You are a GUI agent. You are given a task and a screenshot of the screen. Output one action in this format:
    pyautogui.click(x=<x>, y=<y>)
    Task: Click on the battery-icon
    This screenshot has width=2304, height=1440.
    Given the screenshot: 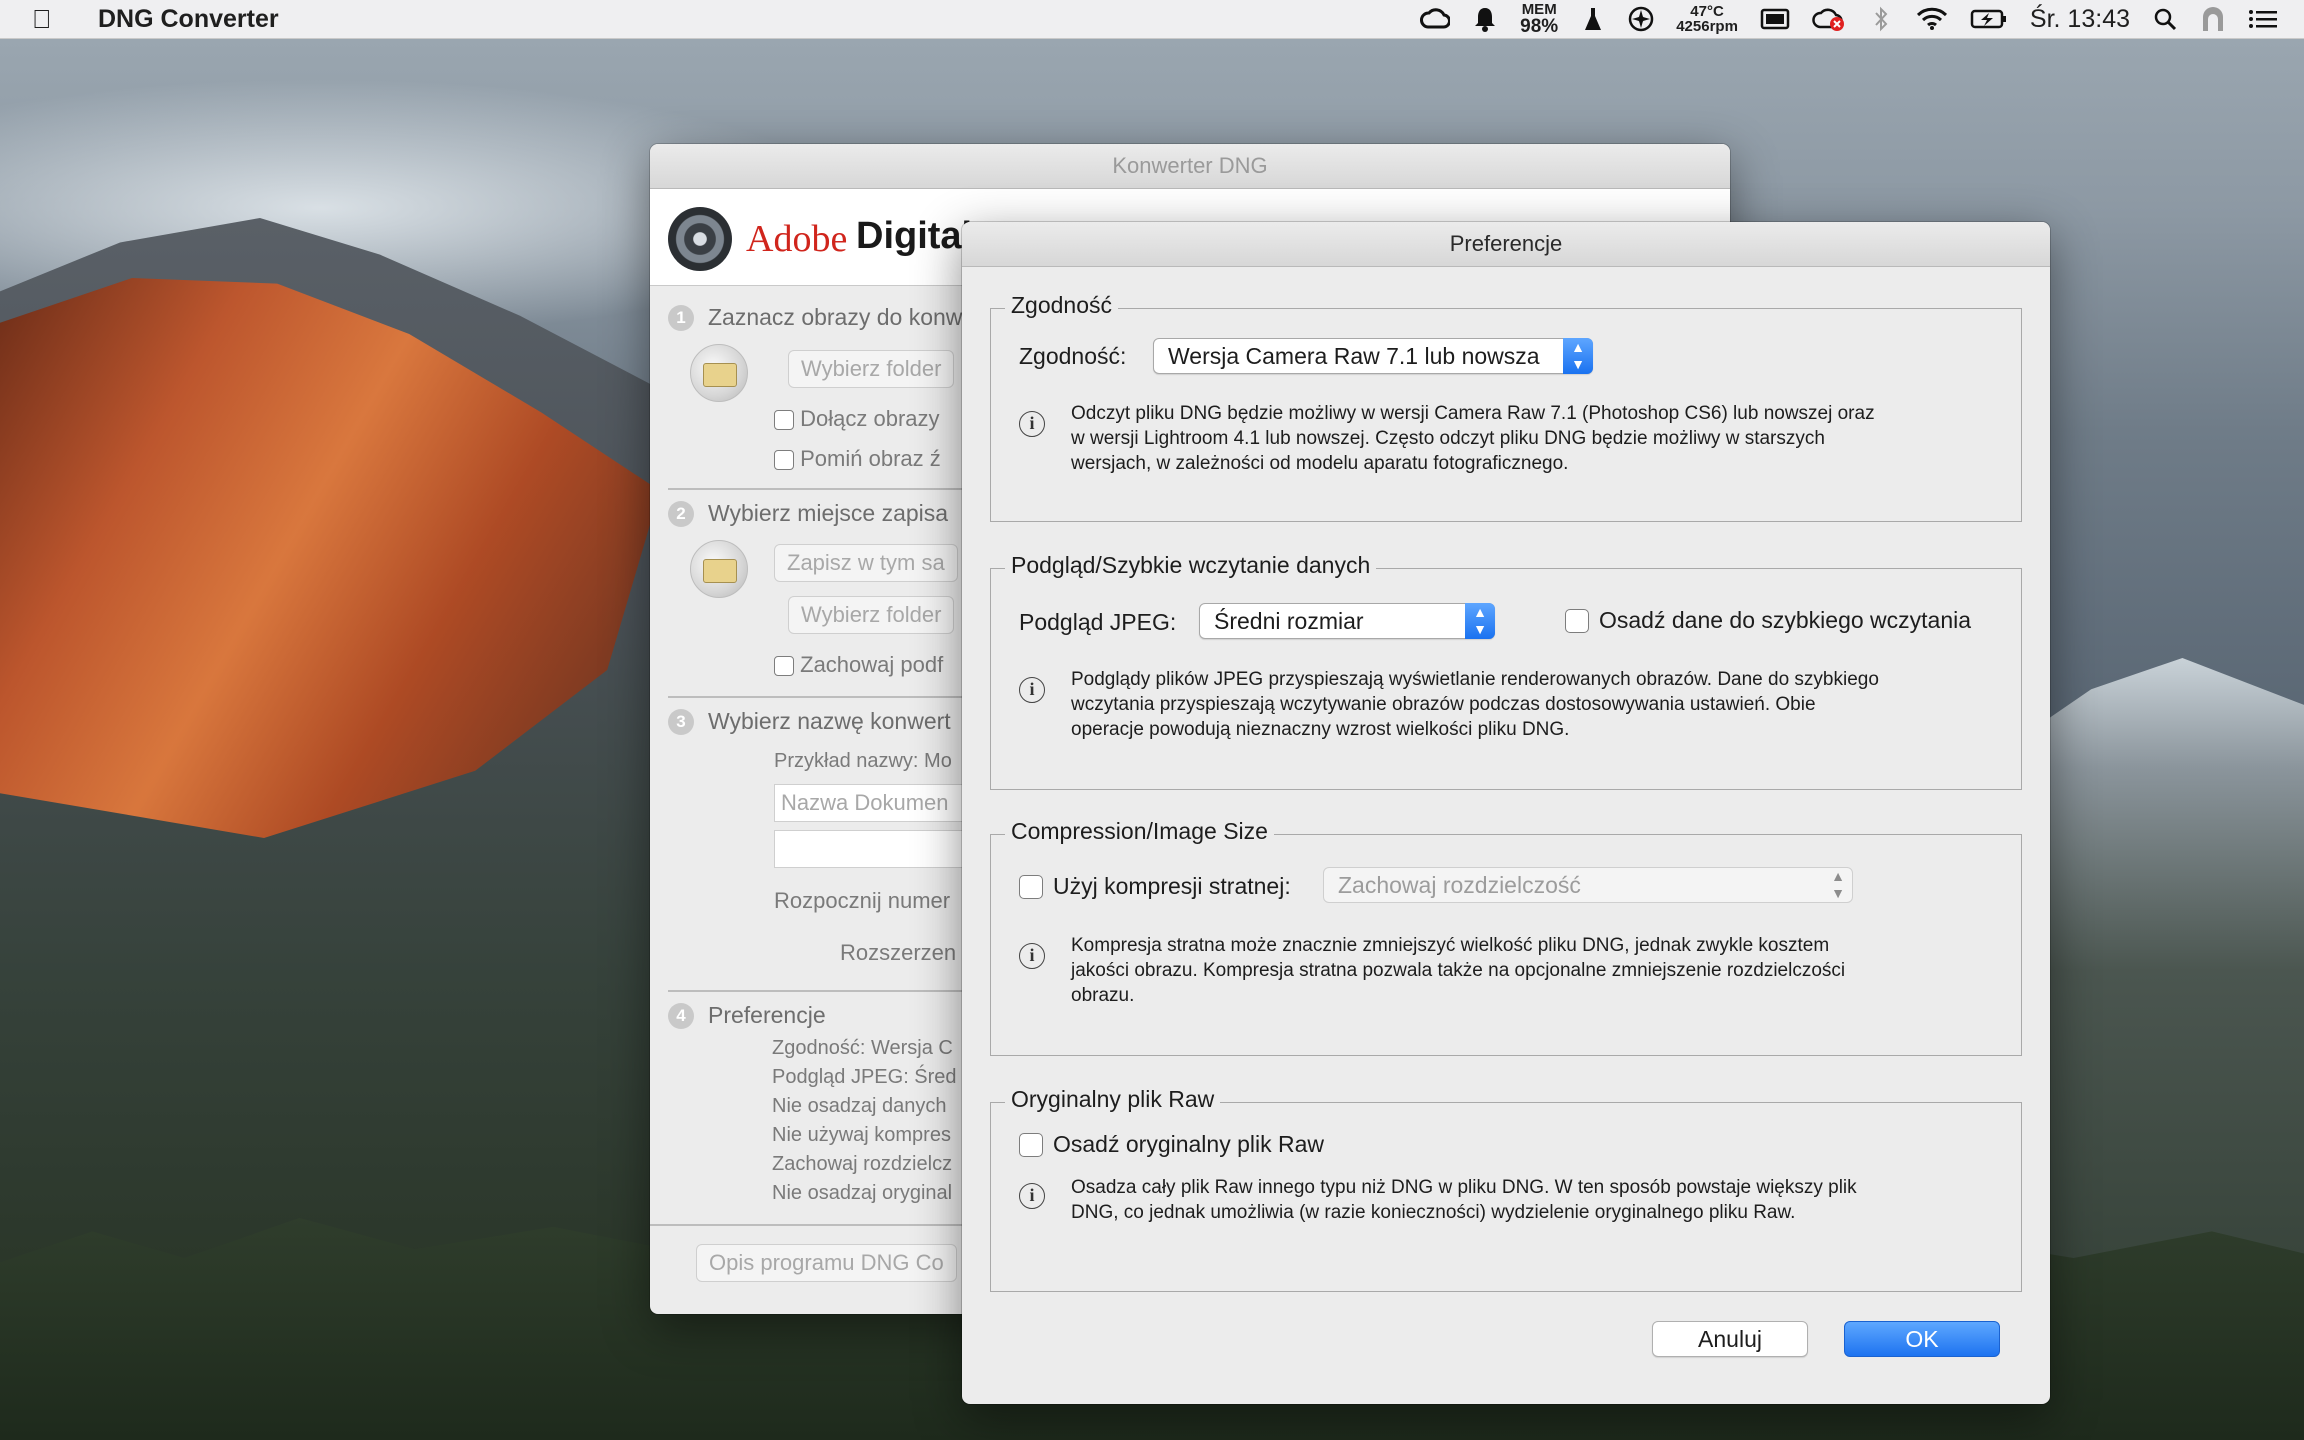 What is the action you would take?
    pyautogui.click(x=1989, y=19)
    